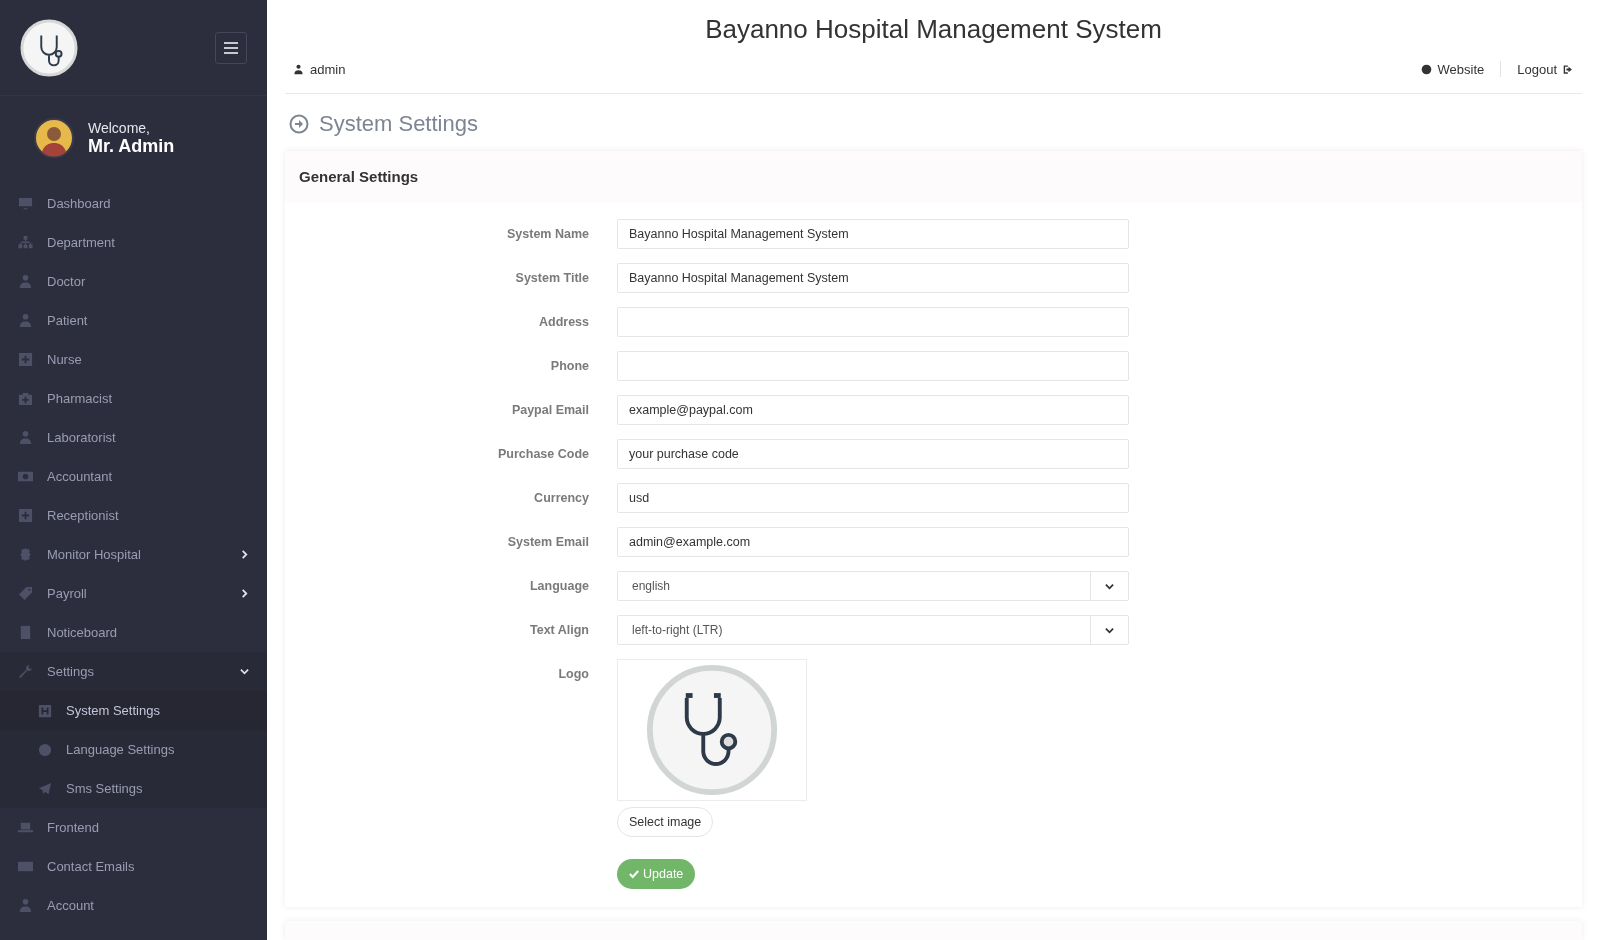 This screenshot has height=940, width=1600. I want to click on document-icon, so click(25, 632).